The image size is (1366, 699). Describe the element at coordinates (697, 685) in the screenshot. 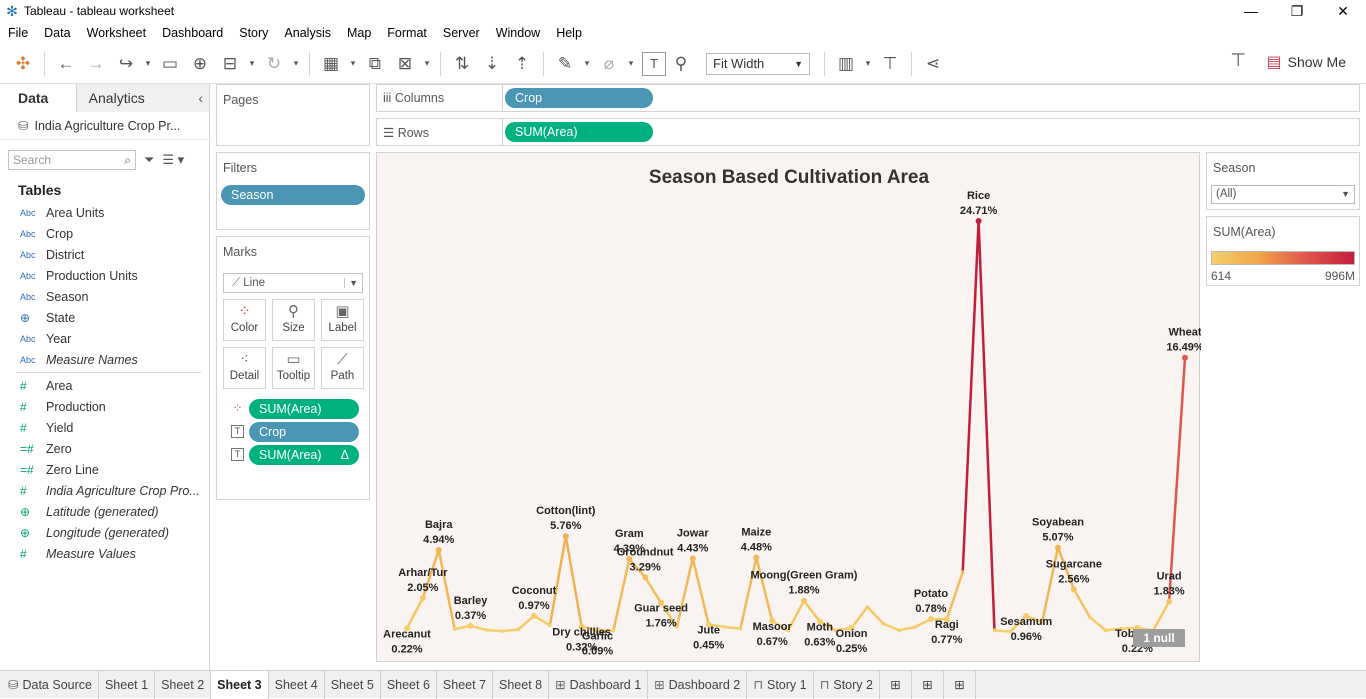

I see `sheet-tab-dashboard-2: ⊞Dashboard 2` at that location.